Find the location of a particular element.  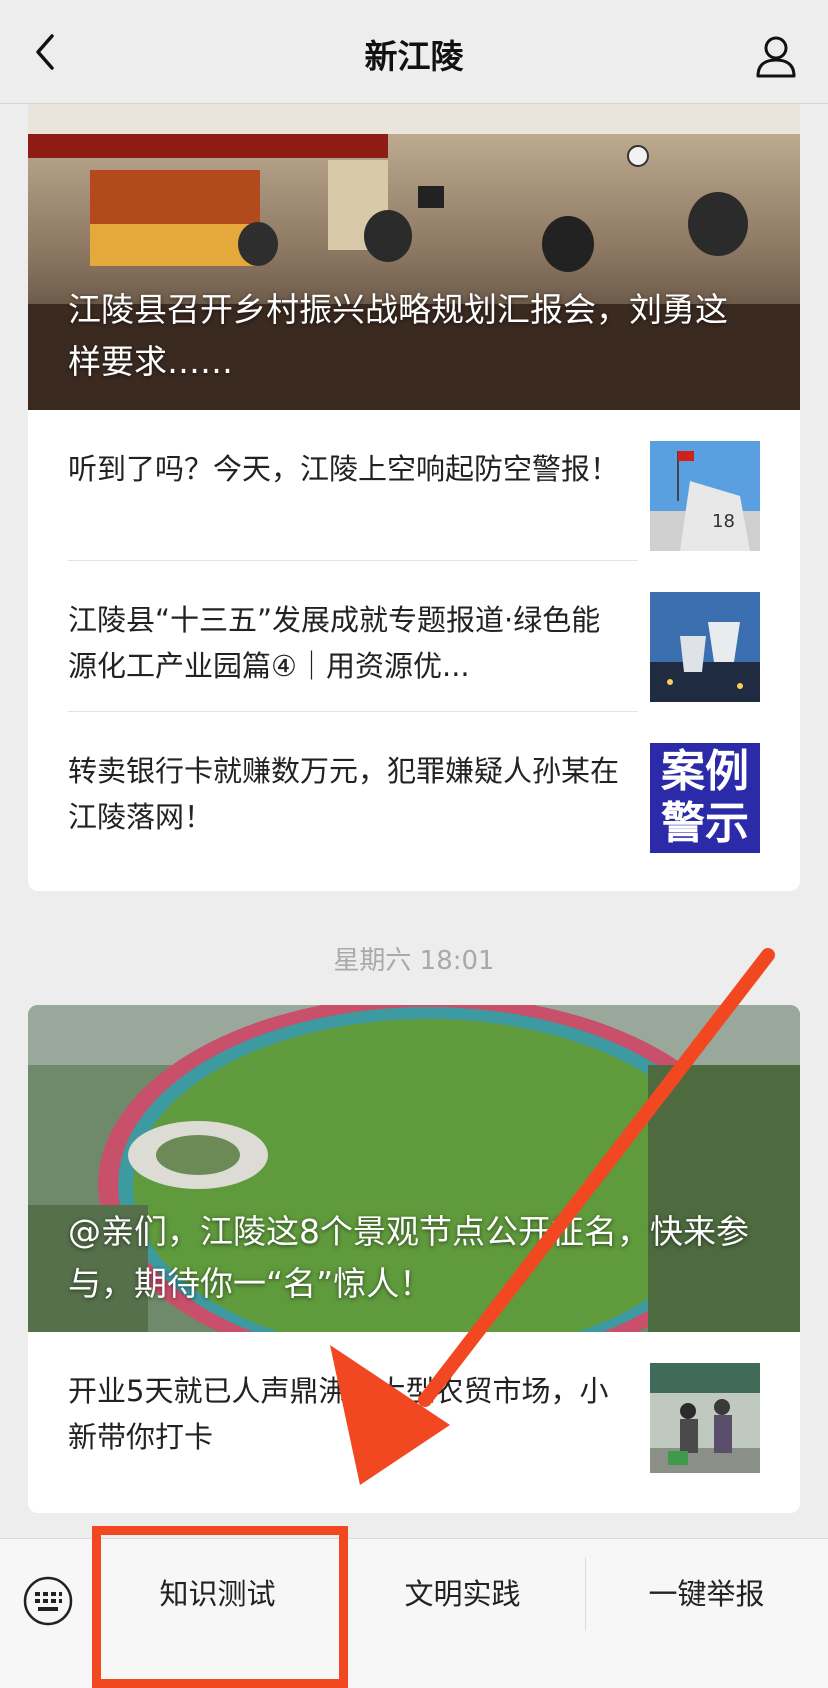

menu-item-one-click-report: 一键举报 is located at coordinates (706, 1594).